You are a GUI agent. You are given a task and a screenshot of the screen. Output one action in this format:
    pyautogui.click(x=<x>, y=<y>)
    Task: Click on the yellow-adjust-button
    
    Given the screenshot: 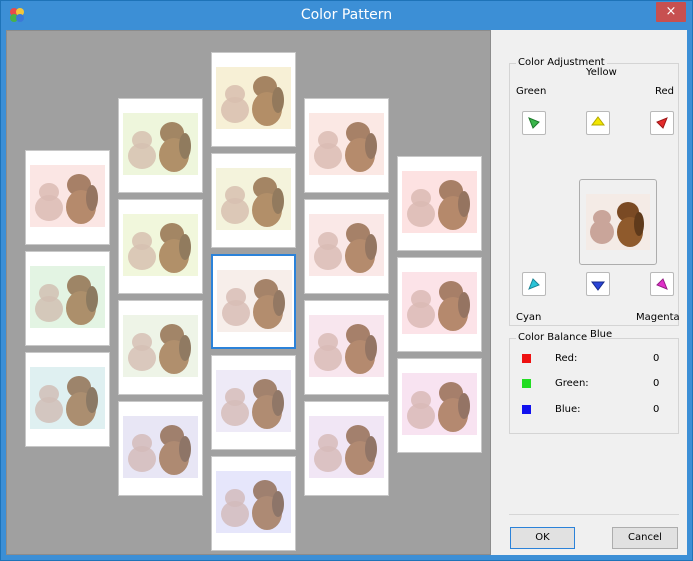 What is the action you would take?
    pyautogui.click(x=598, y=123)
    